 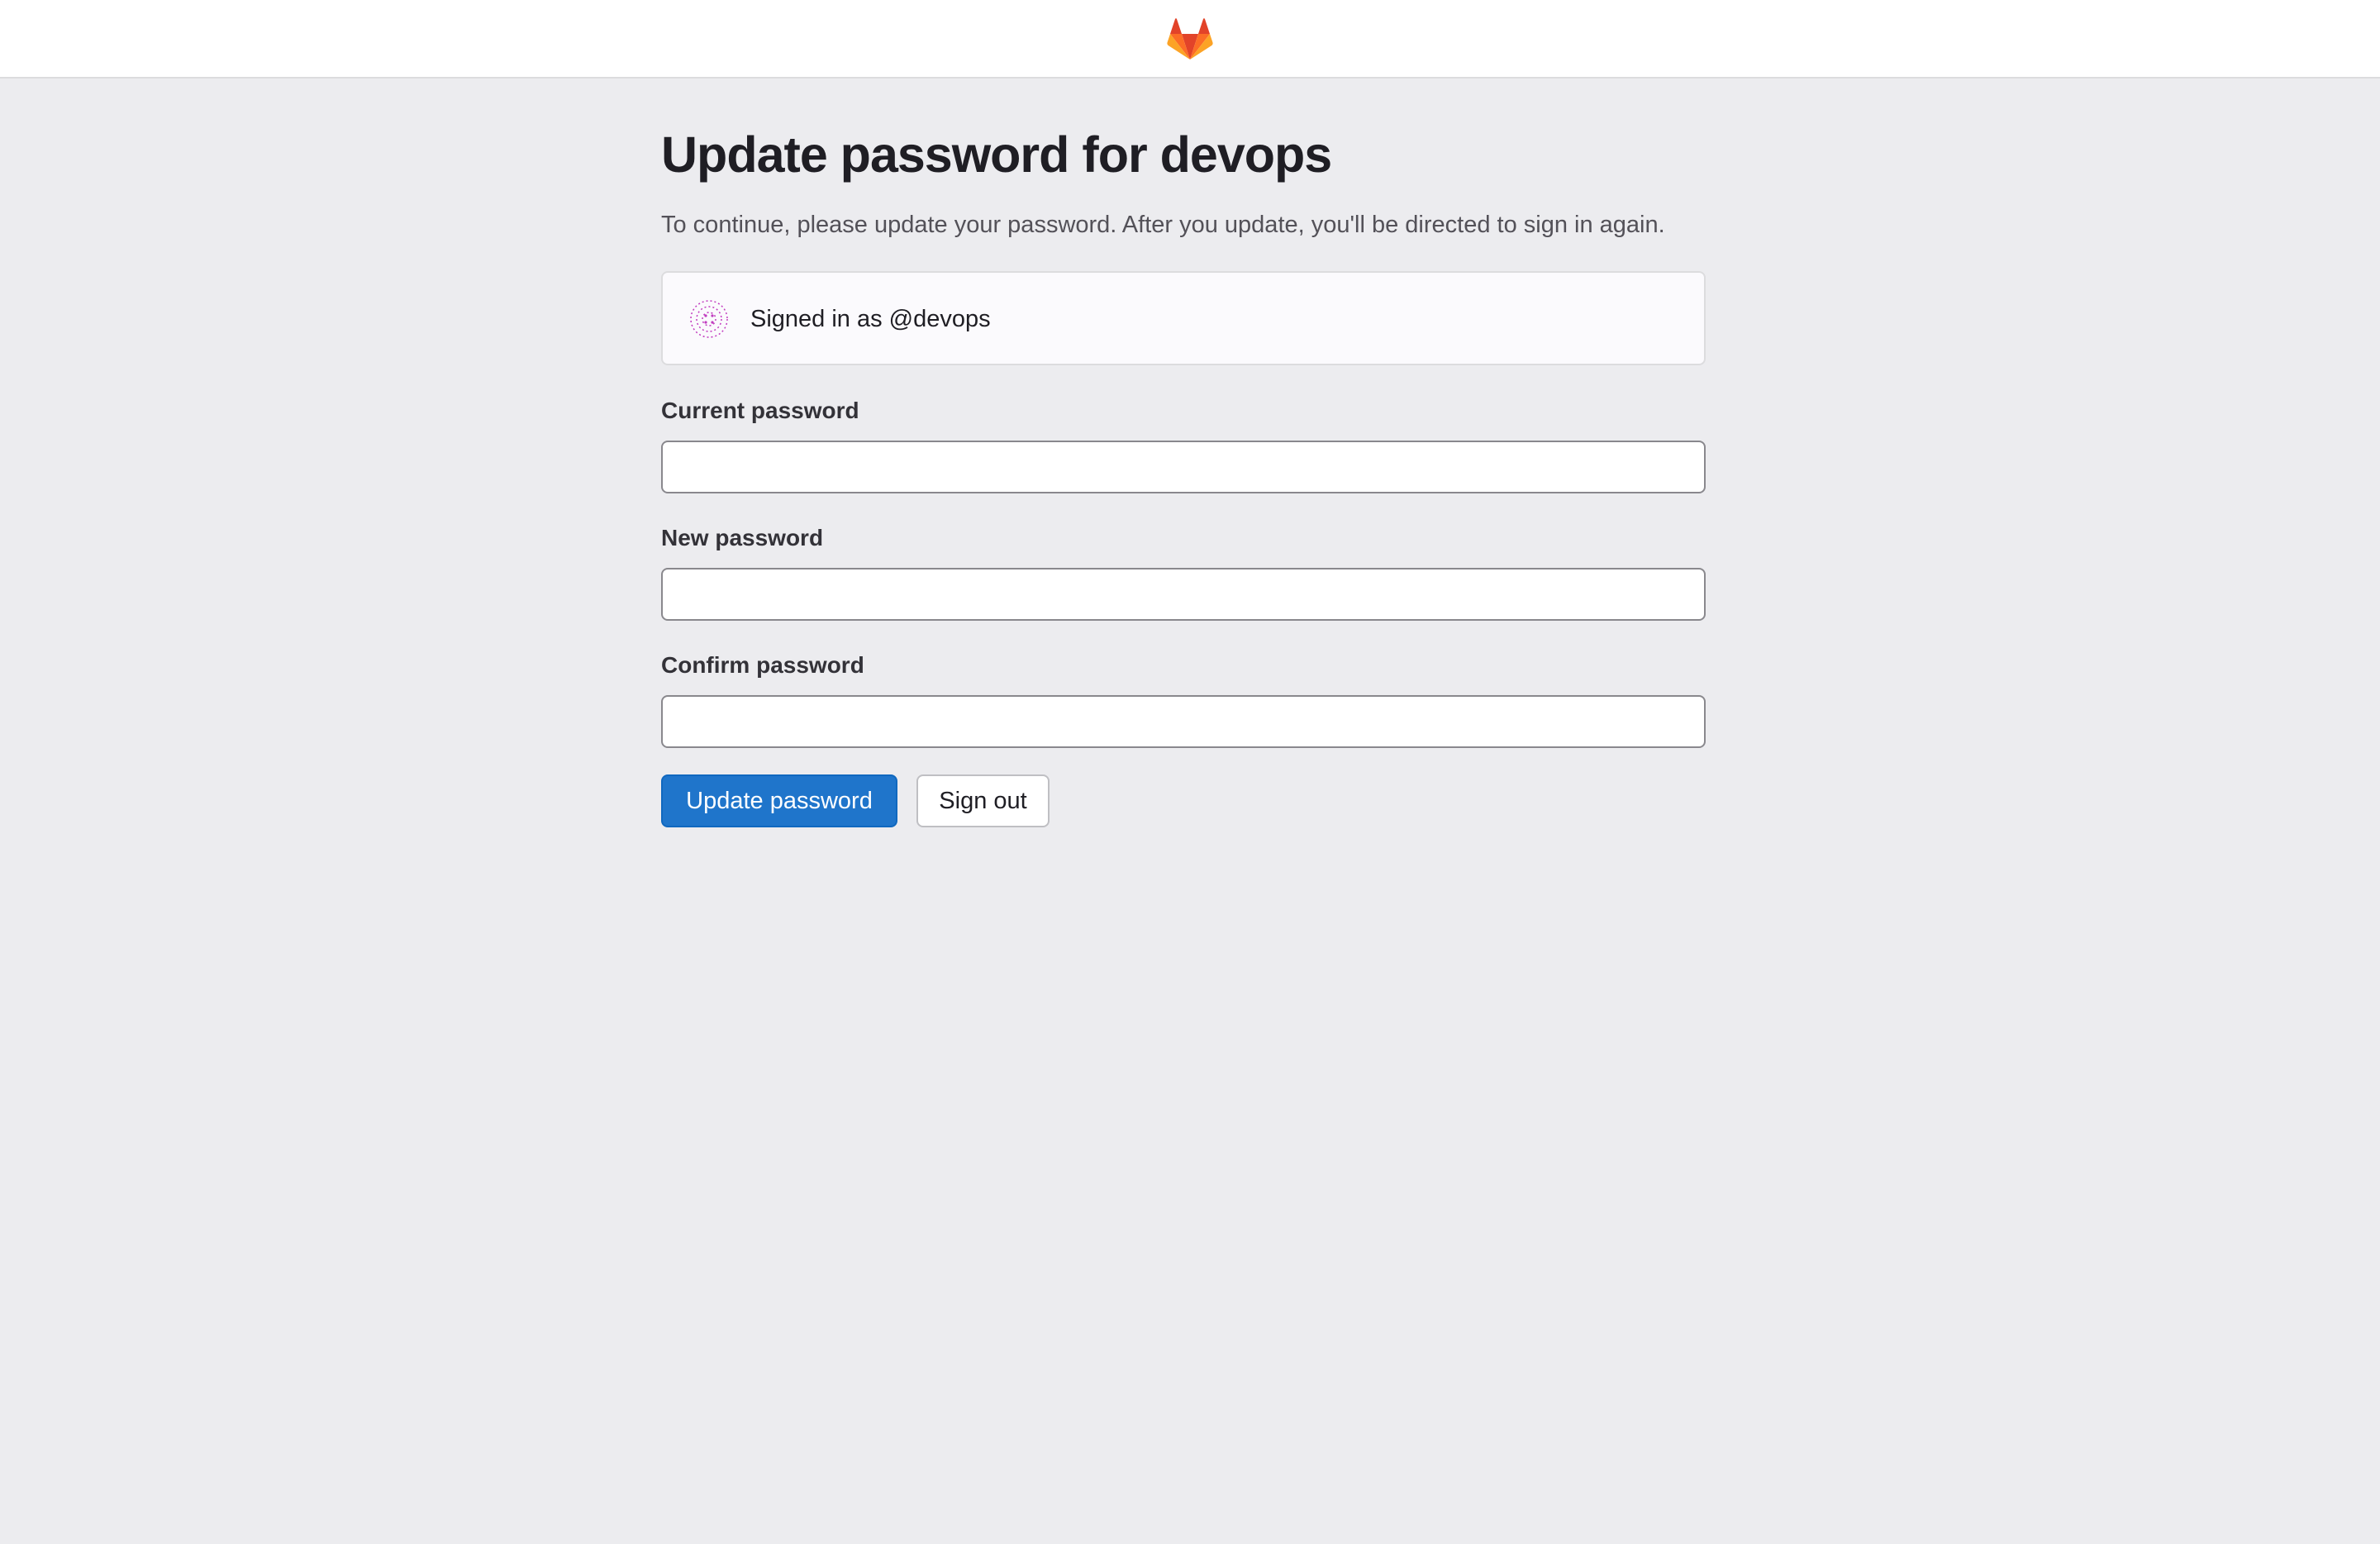 I want to click on signed-in-text: Signed in as @devops, so click(x=870, y=319).